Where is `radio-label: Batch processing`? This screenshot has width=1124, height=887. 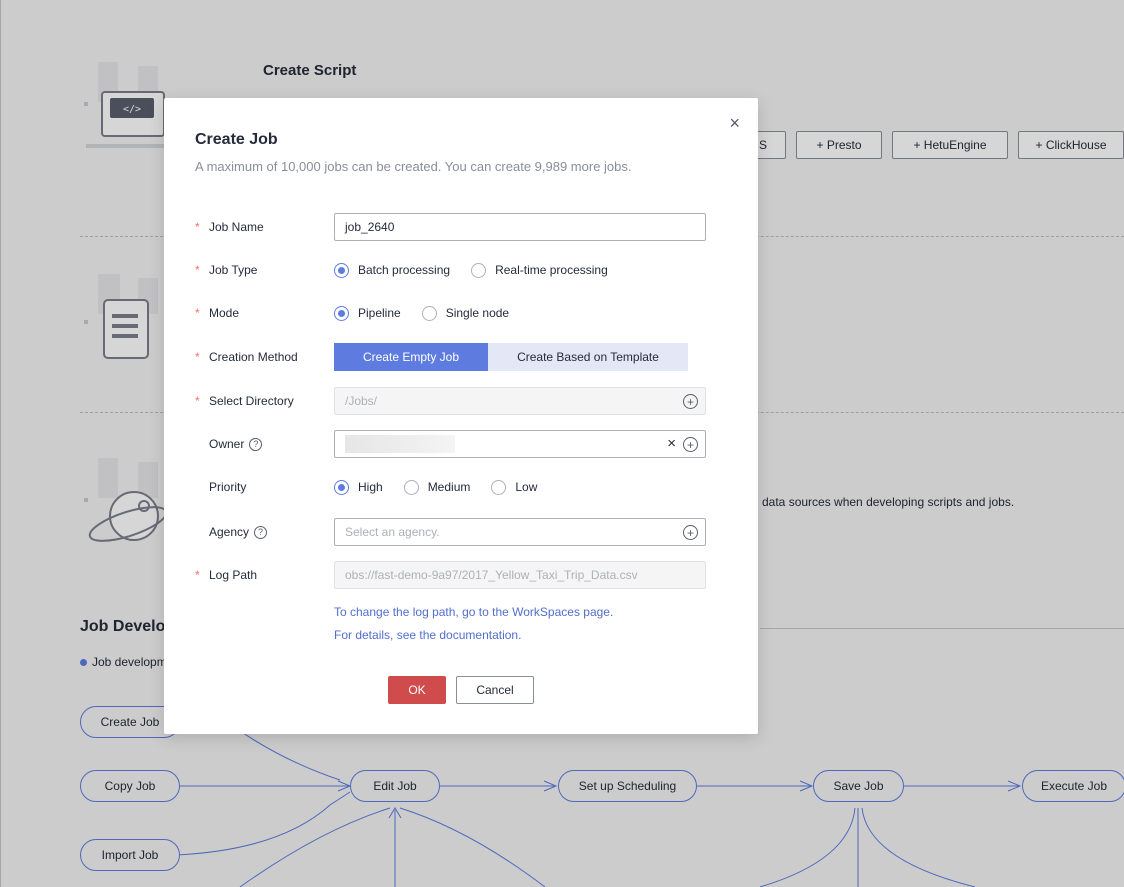 radio-label: Batch processing is located at coordinates (404, 270).